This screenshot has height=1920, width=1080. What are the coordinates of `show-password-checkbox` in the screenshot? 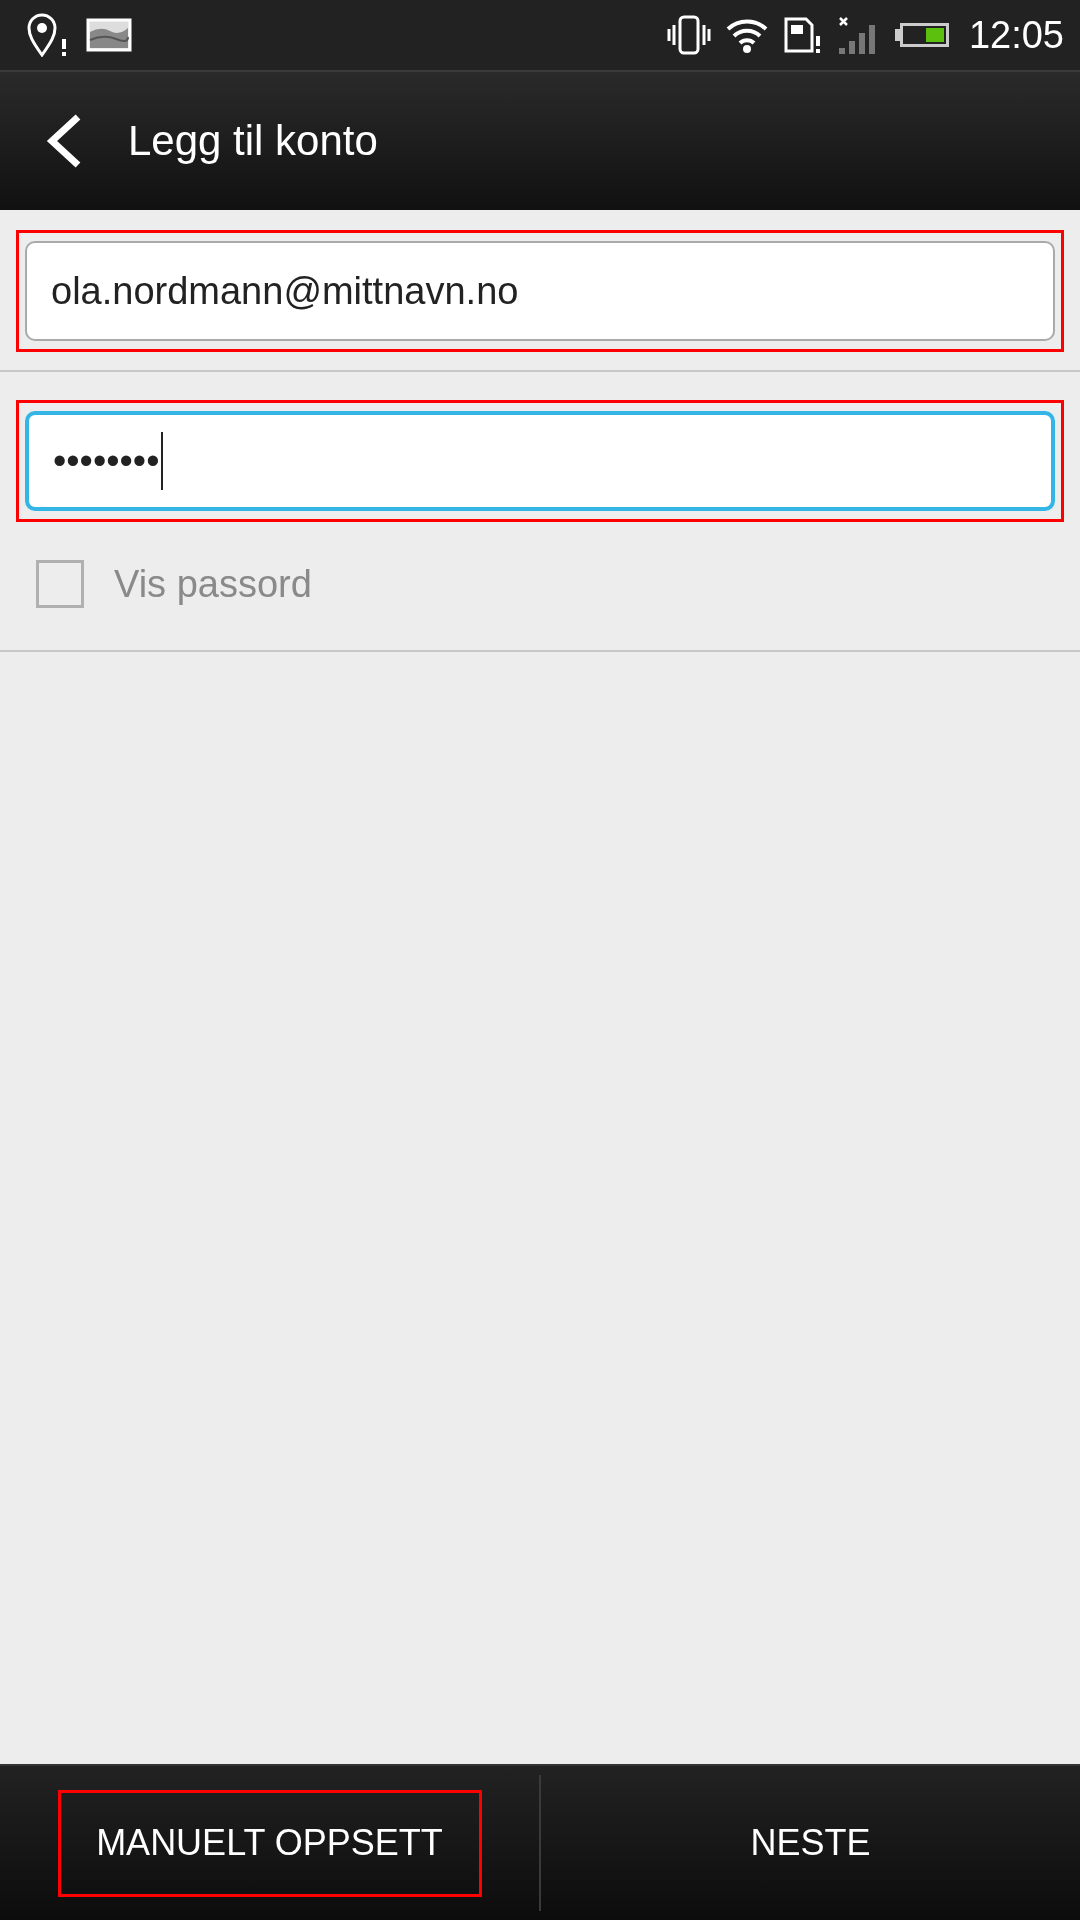 It's located at (60, 584).